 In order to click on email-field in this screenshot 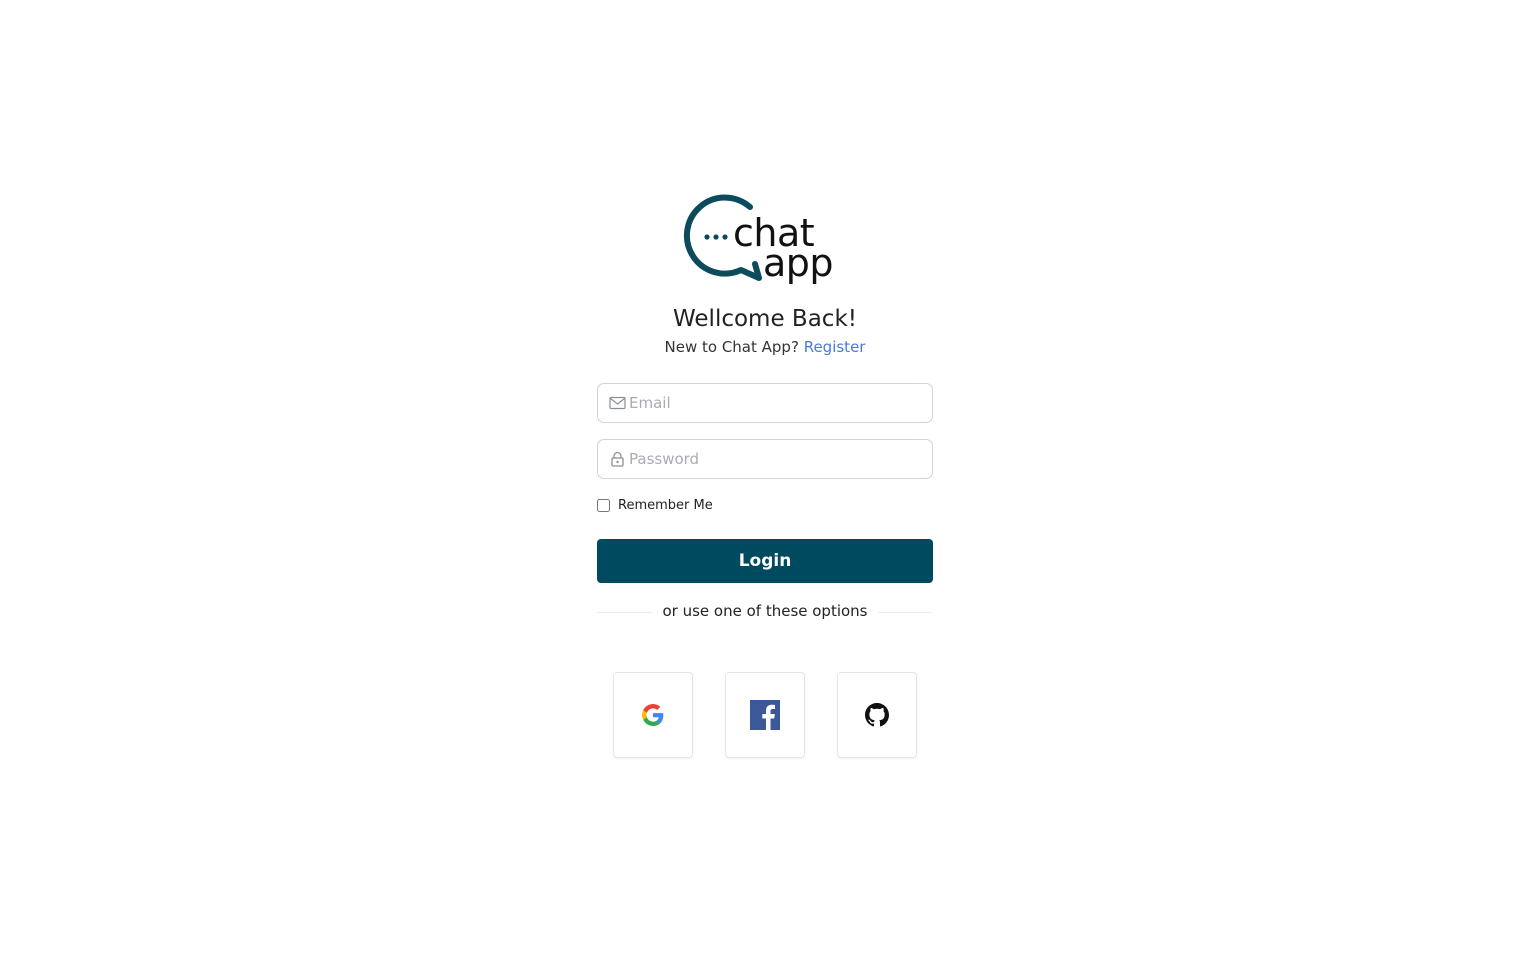, I will do `click(765, 403)`.